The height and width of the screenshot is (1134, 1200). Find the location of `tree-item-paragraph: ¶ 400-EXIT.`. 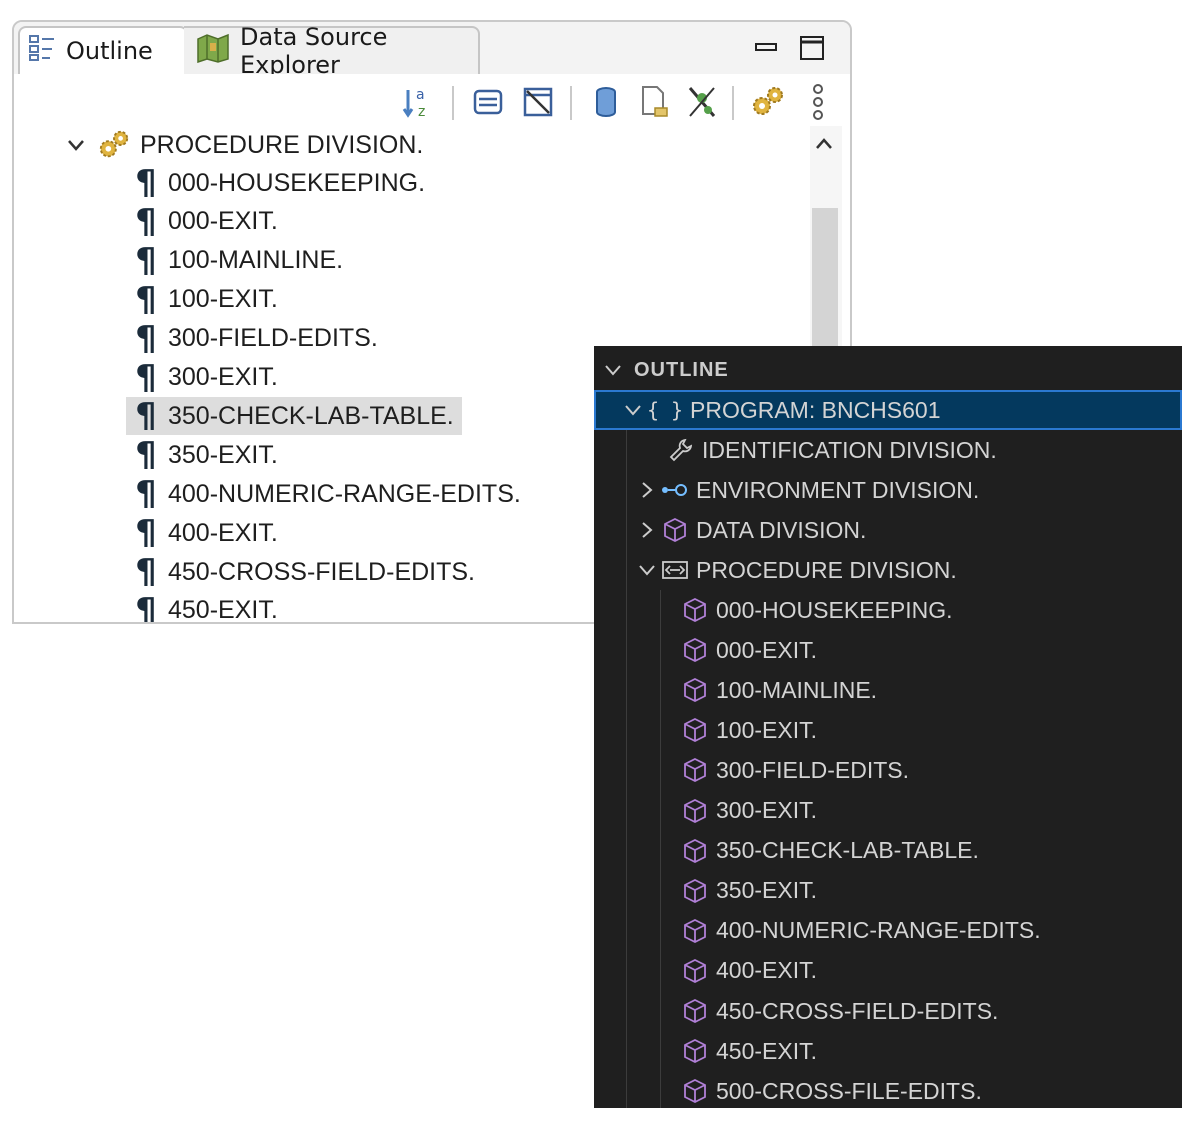

tree-item-paragraph: ¶ 400-EXIT. is located at coordinates (206, 533).